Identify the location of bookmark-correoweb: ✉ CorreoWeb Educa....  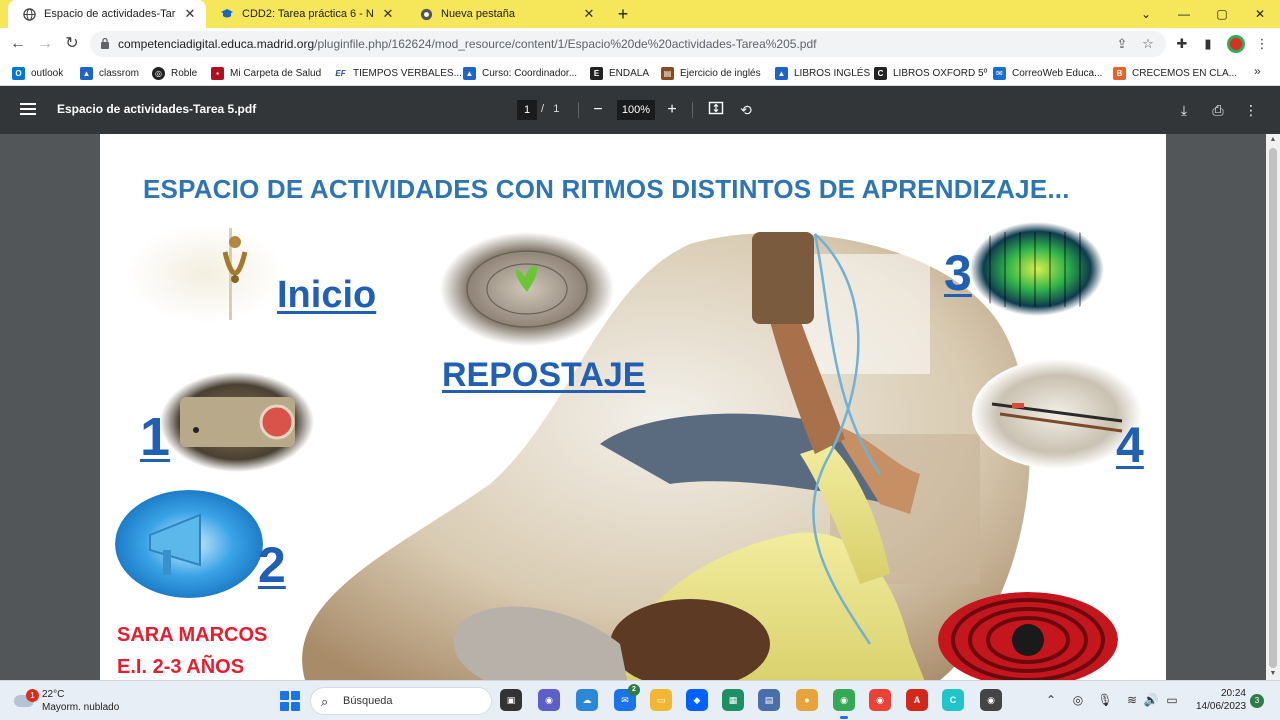
(1047, 73).